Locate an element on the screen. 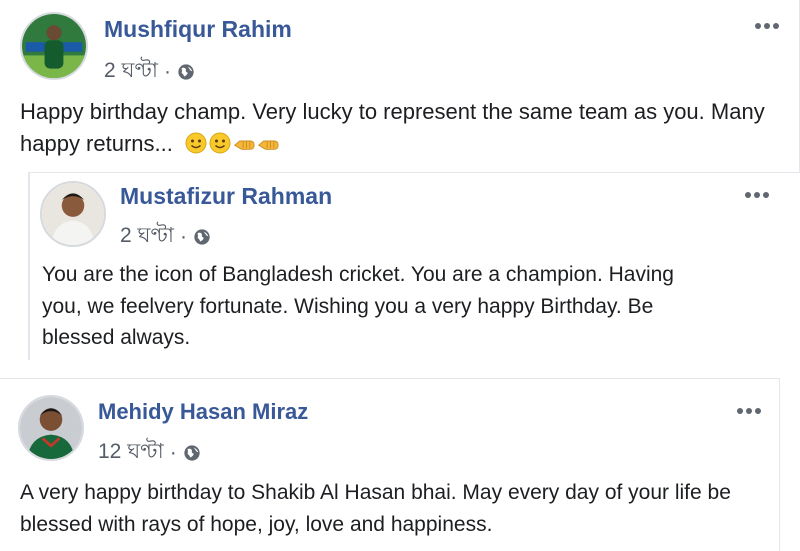 The image size is (800, 551). avatar-mushfiqur is located at coordinates (54, 46).